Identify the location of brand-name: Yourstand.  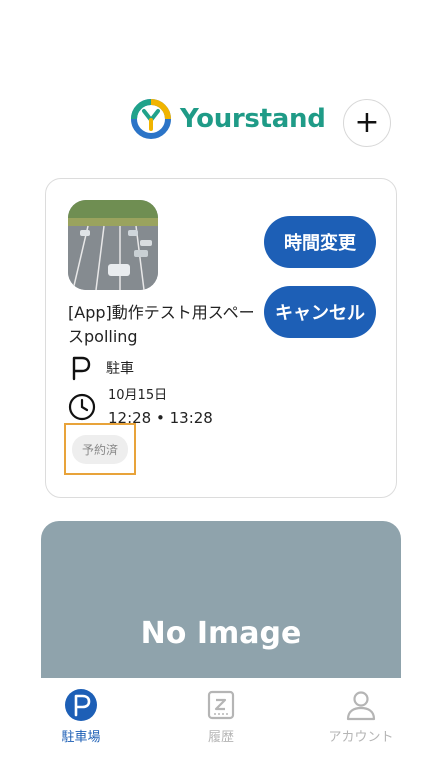
(253, 119).